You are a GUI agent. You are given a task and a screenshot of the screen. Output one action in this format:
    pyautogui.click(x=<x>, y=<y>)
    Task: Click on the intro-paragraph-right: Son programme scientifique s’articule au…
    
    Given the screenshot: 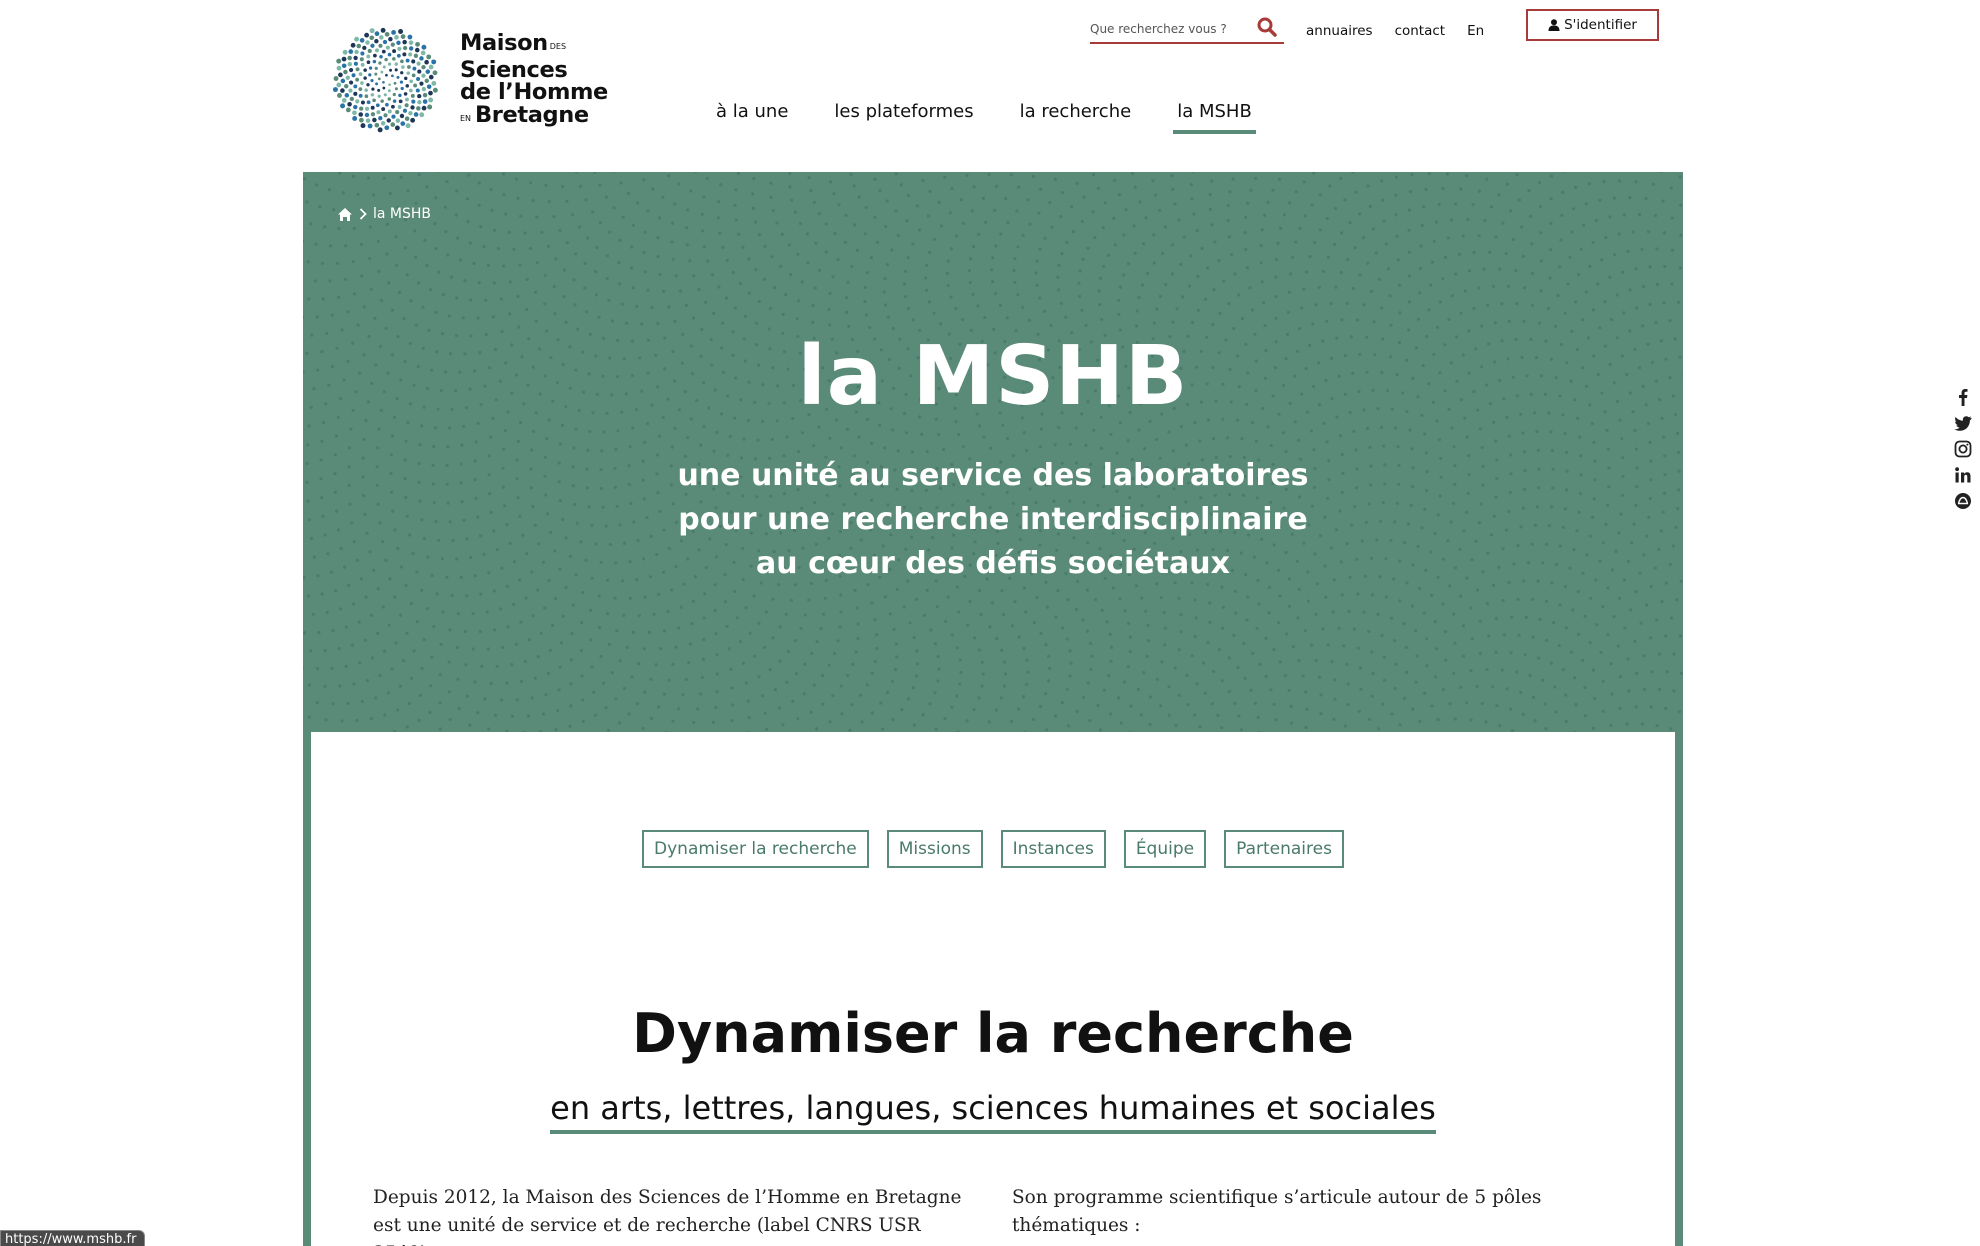 What is the action you would take?
    pyautogui.click(x=1277, y=1211)
    